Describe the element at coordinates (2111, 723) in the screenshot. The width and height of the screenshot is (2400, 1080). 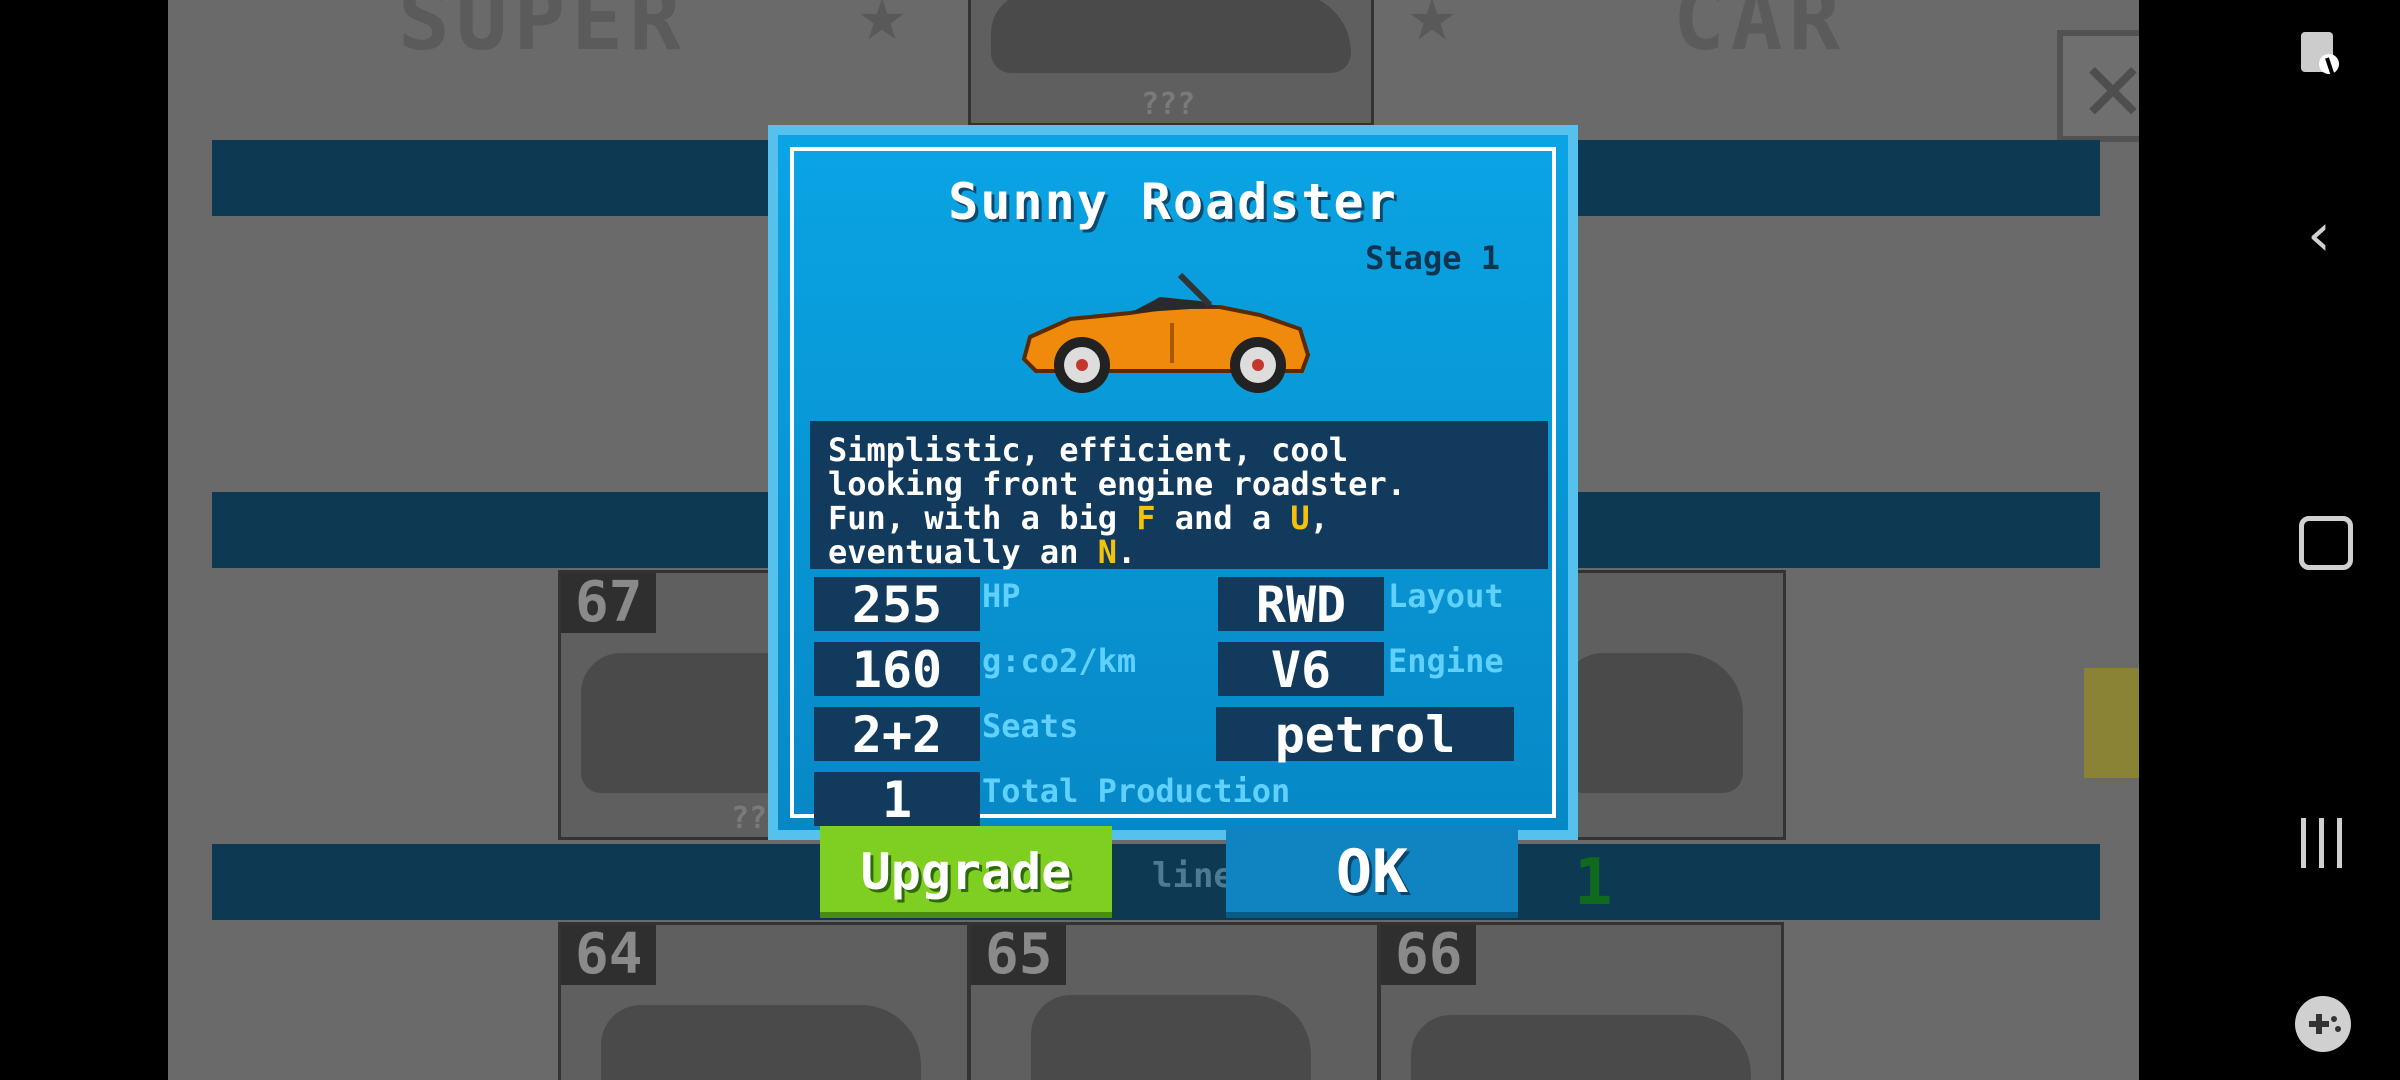
I see `side-tab` at that location.